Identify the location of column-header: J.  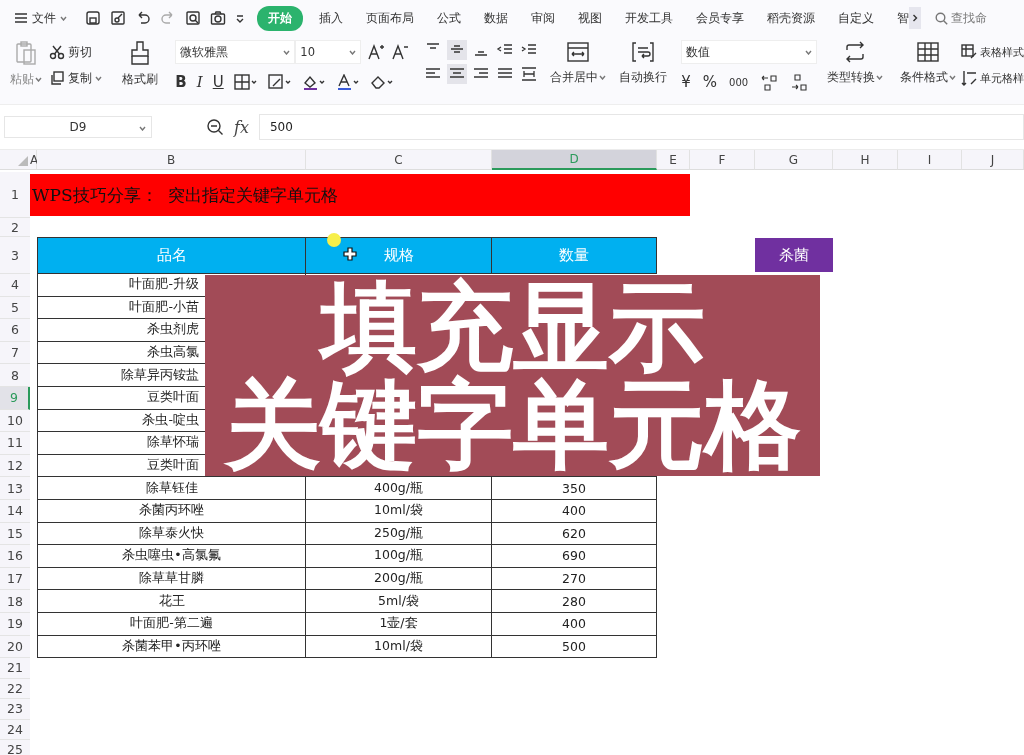
(993, 160).